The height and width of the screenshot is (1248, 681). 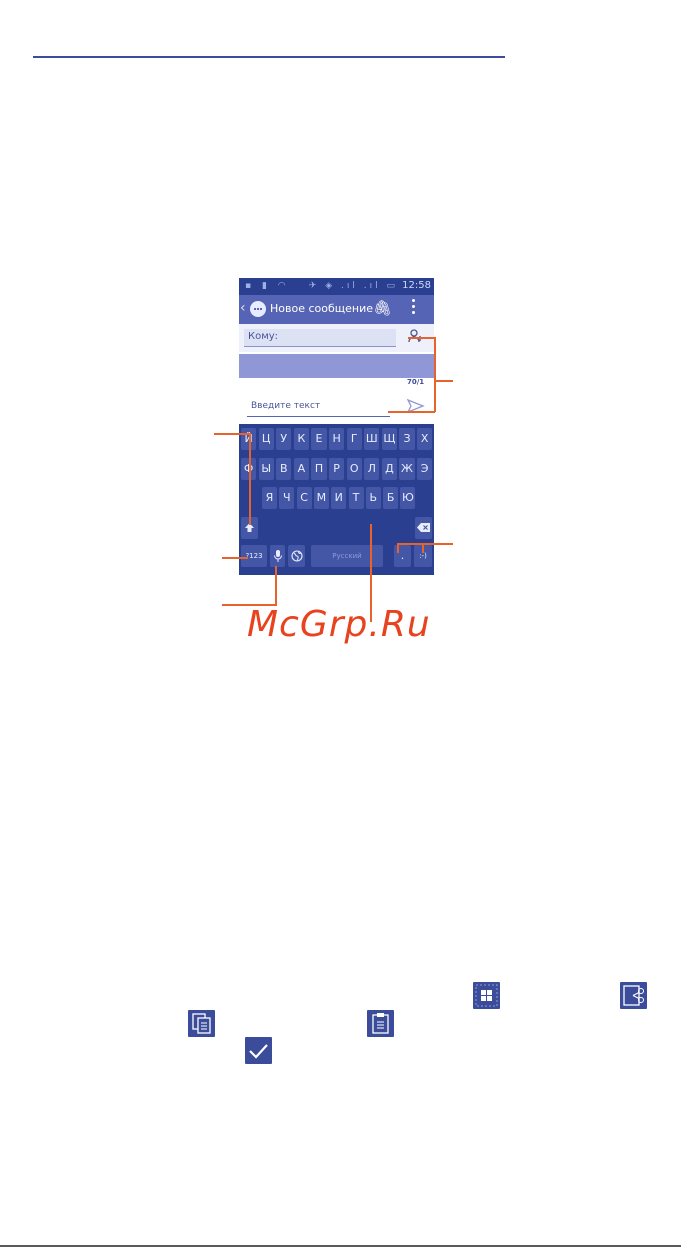 I want to click on key-М: М, so click(x=321, y=498).